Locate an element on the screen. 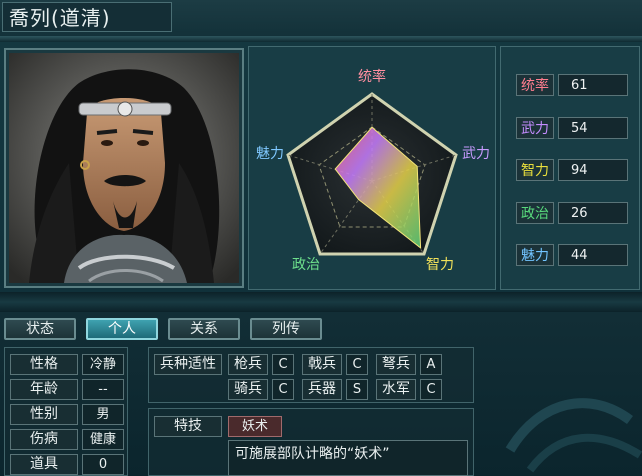 The width and height of the screenshot is (642, 476). personal-label-items: 道具 is located at coordinates (44, 464).